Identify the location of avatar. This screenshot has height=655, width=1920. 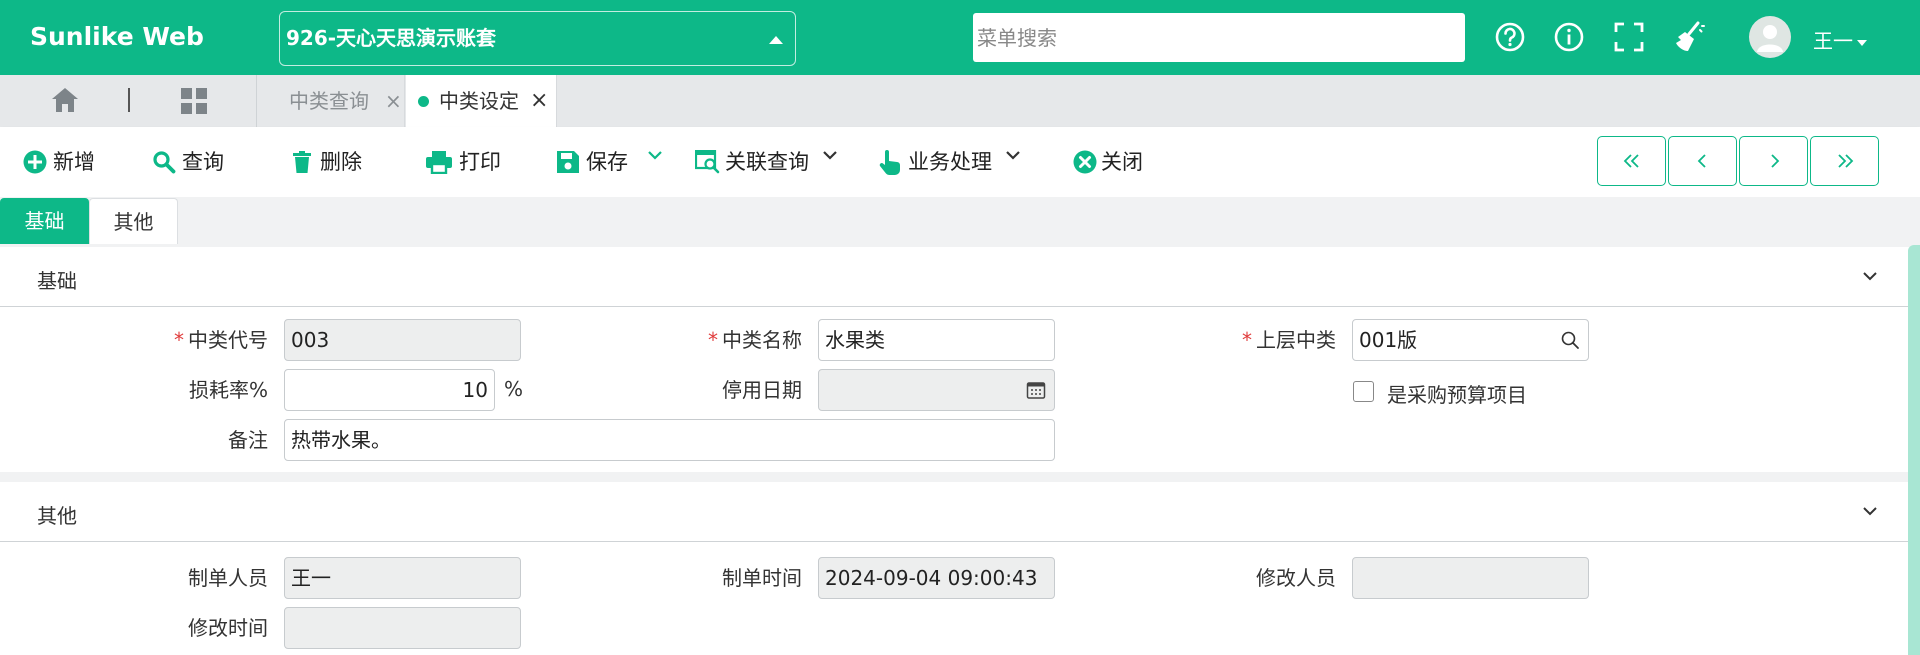
(1770, 37).